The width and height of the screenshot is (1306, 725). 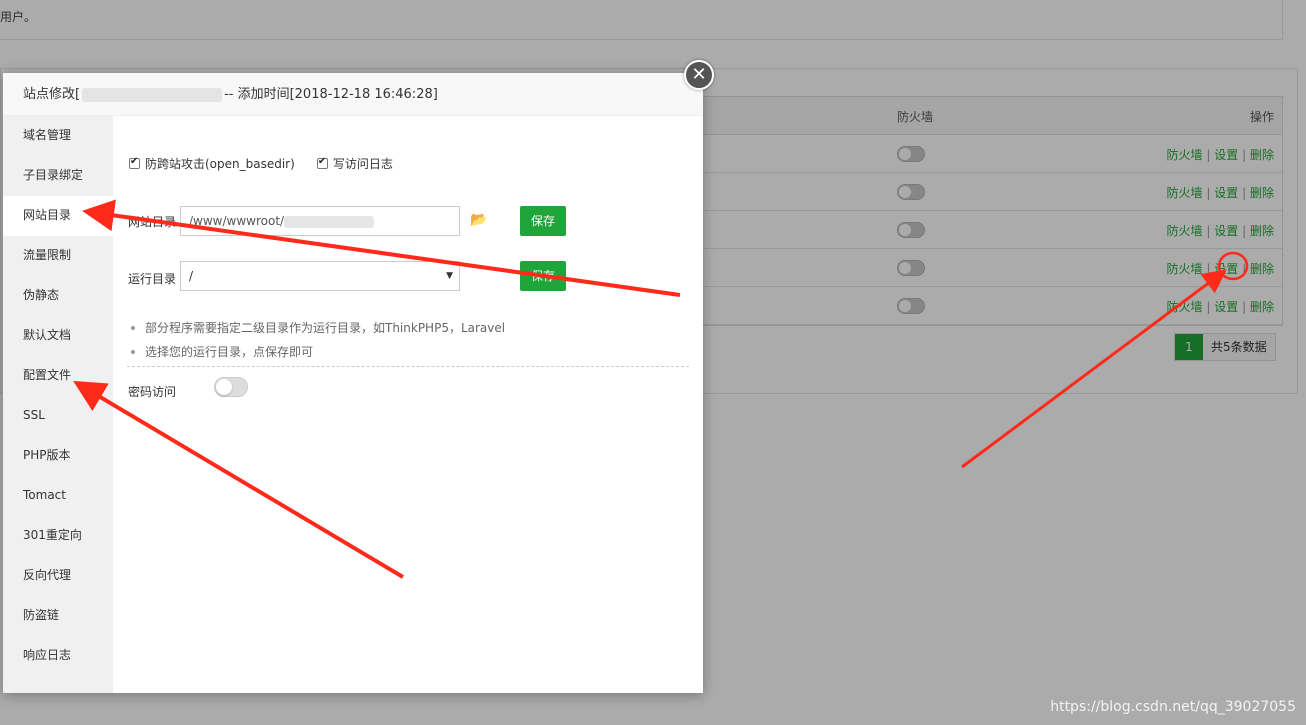 What do you see at coordinates (478, 220) in the screenshot?
I see `folder-open-icon: 📂` at bounding box center [478, 220].